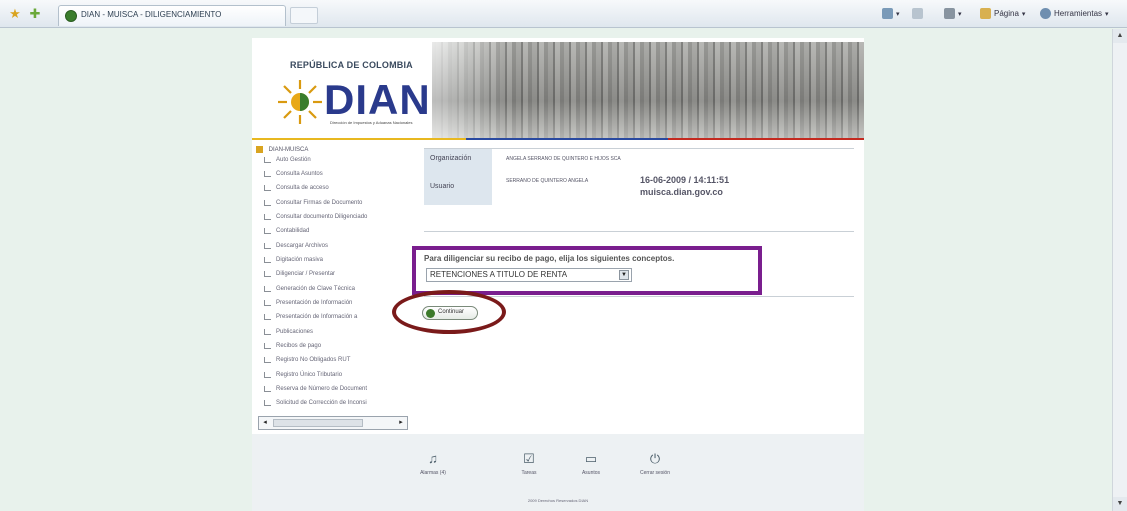 This screenshot has width=1127, height=511. I want to click on sidebar-item-label: Presentación de Información, so click(314, 303).